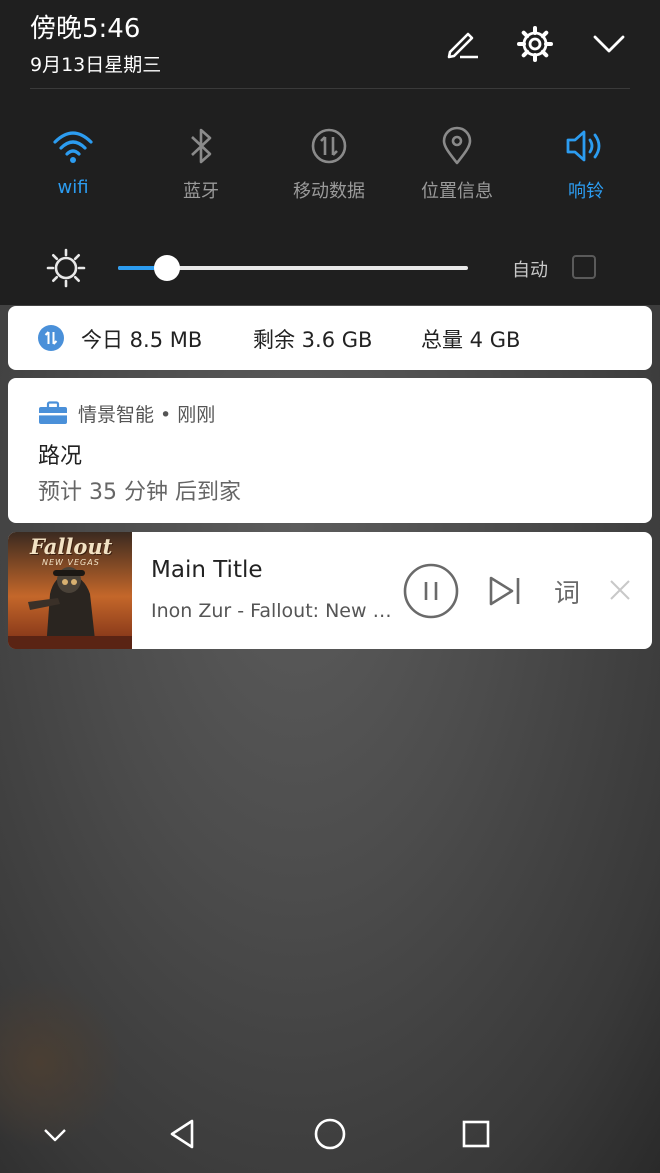 The image size is (660, 1173). Describe the element at coordinates (535, 44) in the screenshot. I see `settings-icon` at that location.